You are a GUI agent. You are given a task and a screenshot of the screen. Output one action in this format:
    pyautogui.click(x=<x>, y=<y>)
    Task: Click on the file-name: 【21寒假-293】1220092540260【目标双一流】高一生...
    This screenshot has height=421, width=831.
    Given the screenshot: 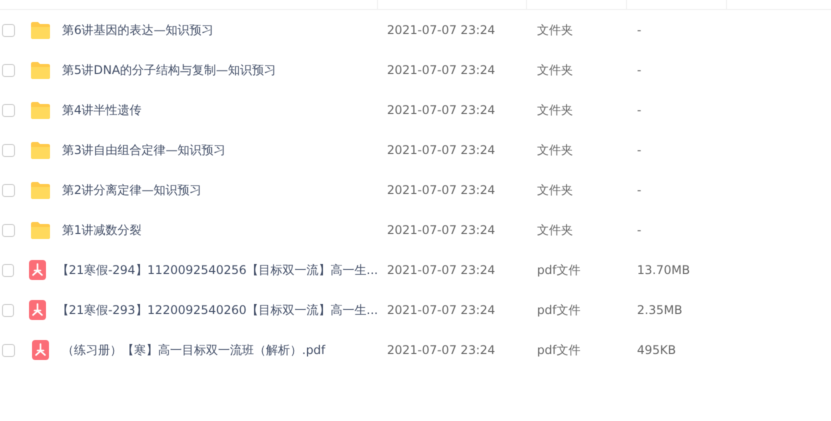 What is the action you would take?
    pyautogui.click(x=217, y=310)
    